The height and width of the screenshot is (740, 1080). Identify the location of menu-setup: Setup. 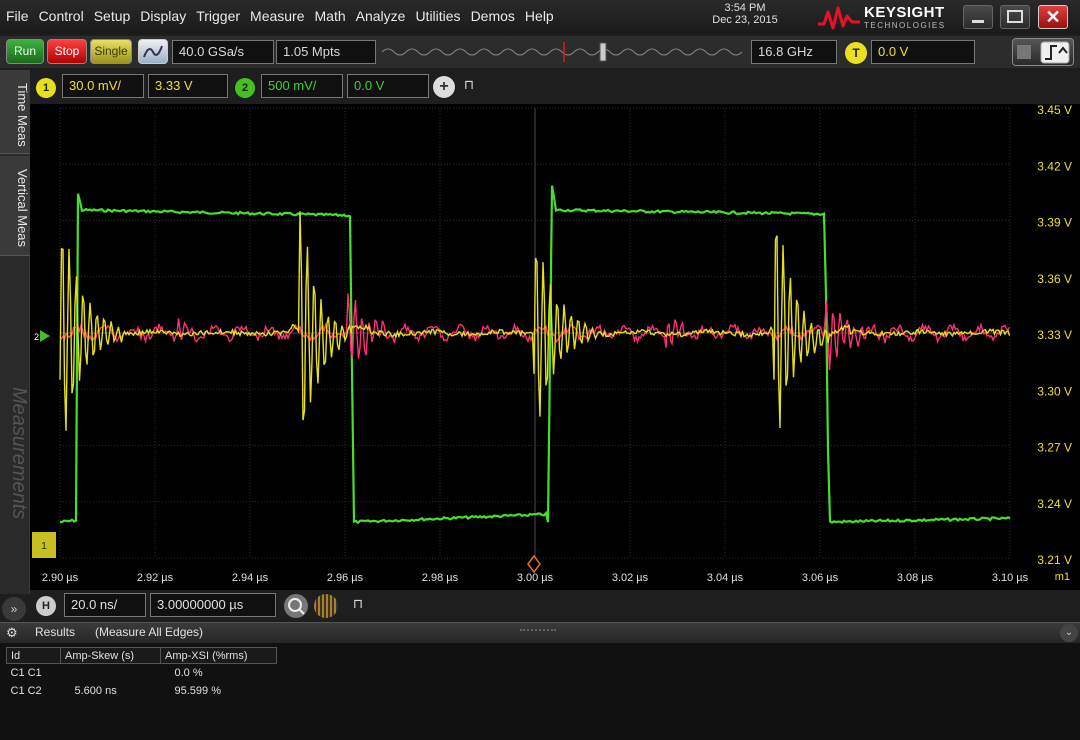
(112, 16).